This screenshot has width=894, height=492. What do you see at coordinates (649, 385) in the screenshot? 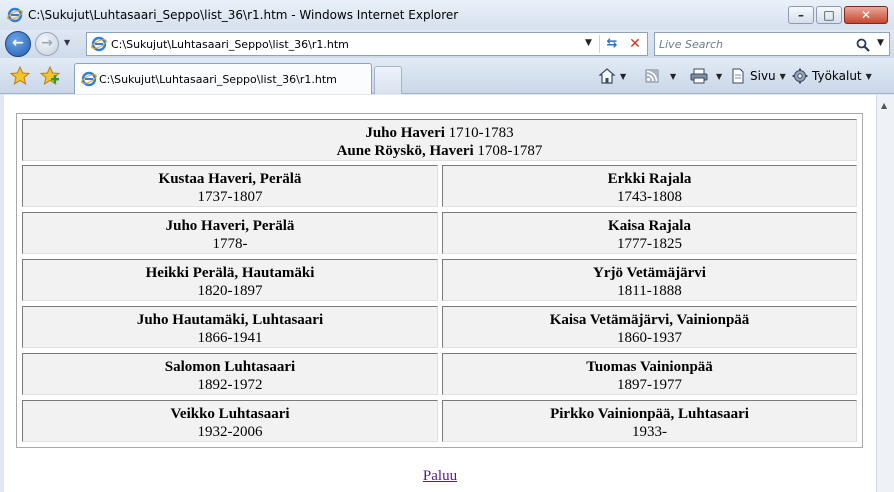
I see `person-years: 1897-1977` at bounding box center [649, 385].